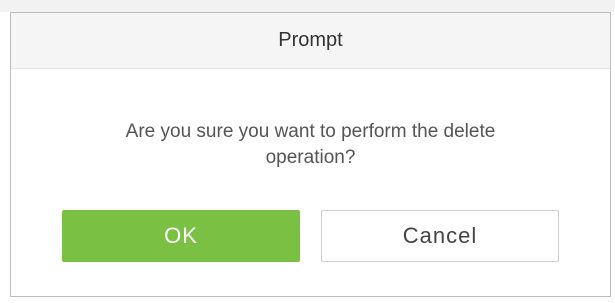 This screenshot has width=615, height=303. I want to click on ok-button: OK, so click(181, 236).